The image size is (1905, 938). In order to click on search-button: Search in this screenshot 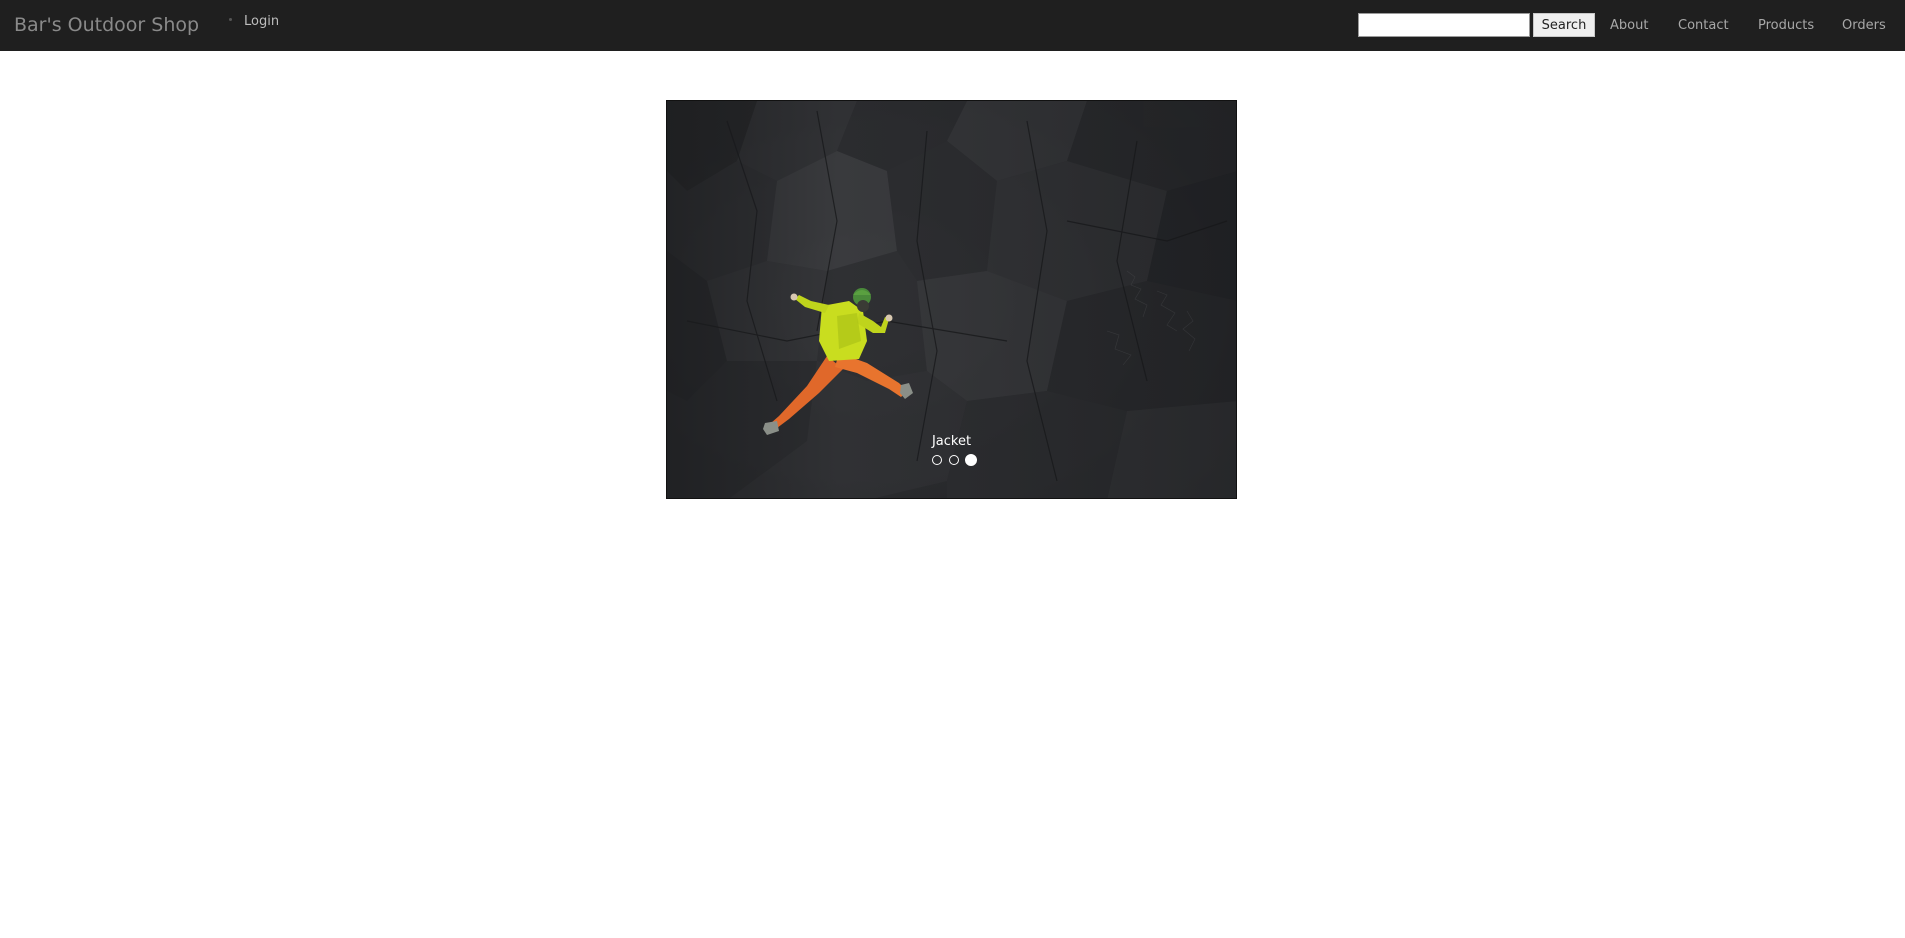, I will do `click(1564, 25)`.